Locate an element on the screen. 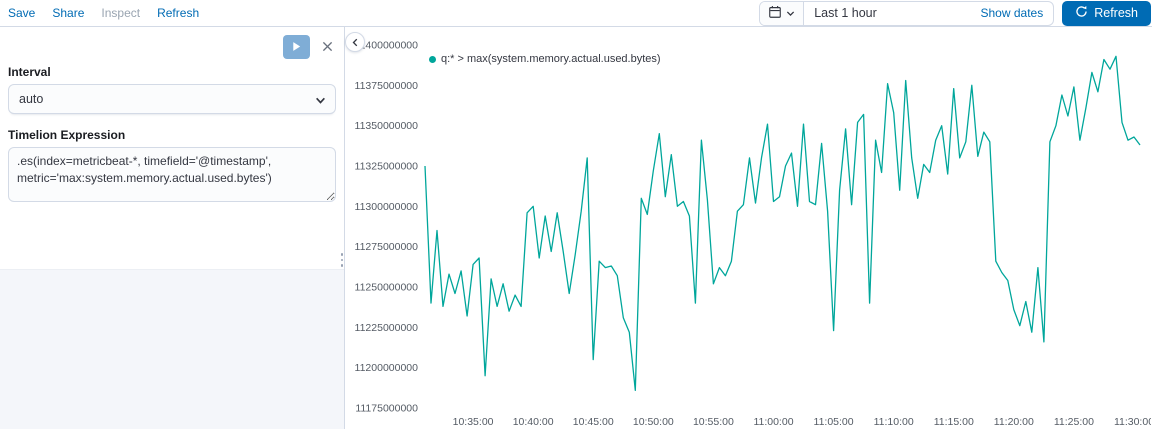  svg-text: 11:25:00 is located at coordinates (1074, 422).